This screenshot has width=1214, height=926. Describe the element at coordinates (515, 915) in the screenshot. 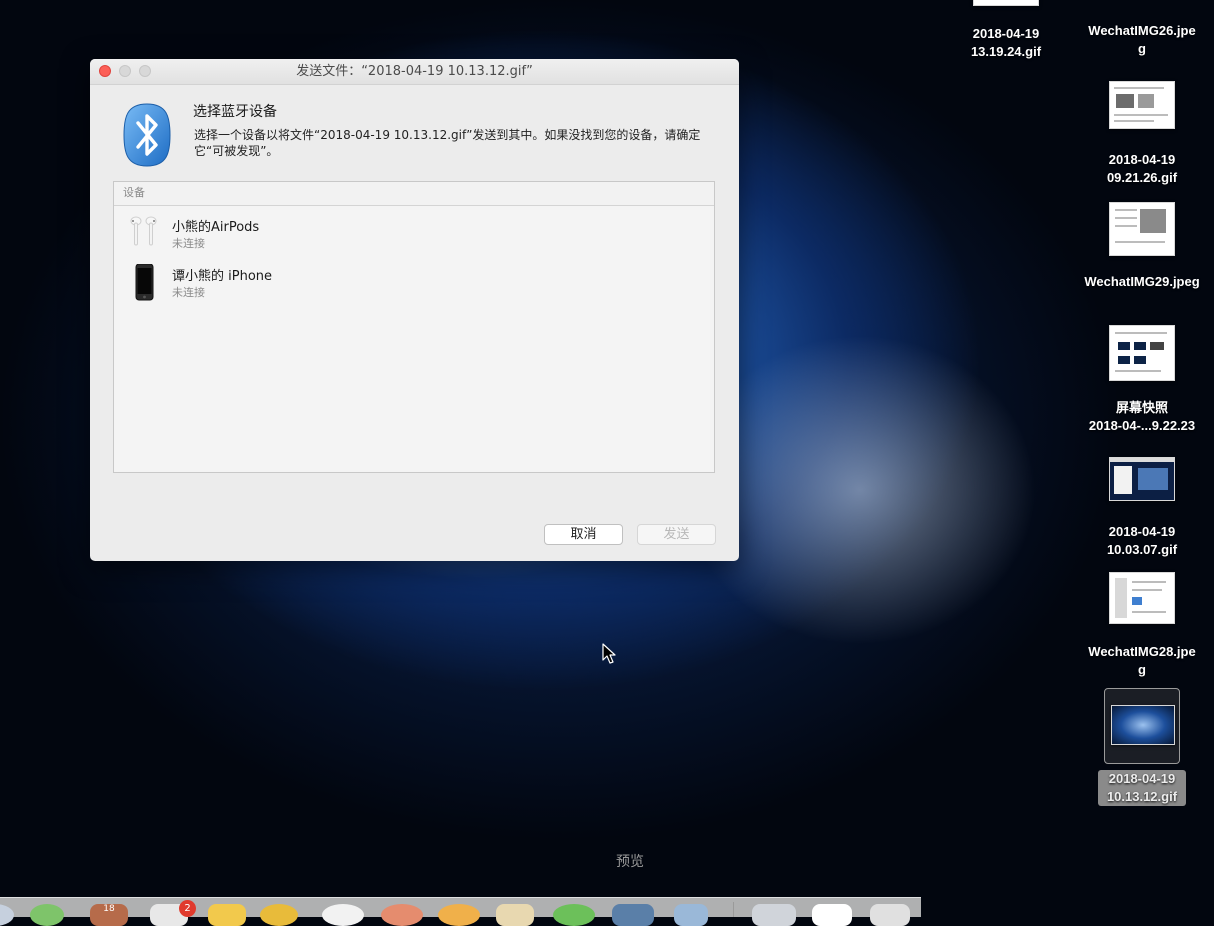

I see `archive-icon` at that location.